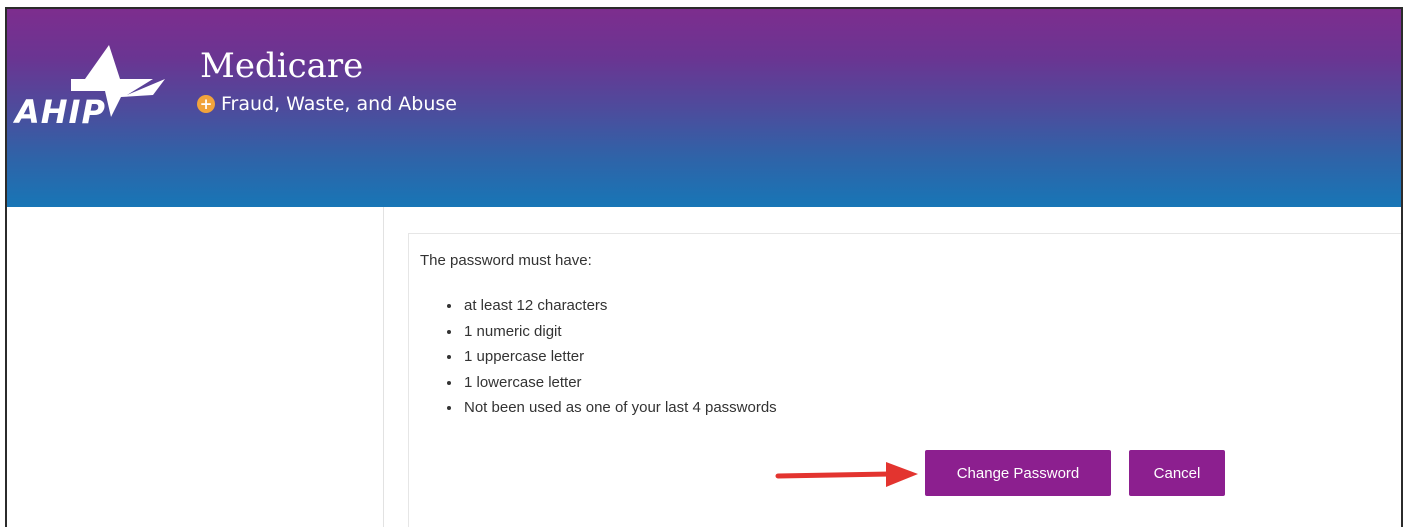  What do you see at coordinates (339, 104) in the screenshot?
I see `site-subtitle-text: Fraud, Waste, and Abuse` at bounding box center [339, 104].